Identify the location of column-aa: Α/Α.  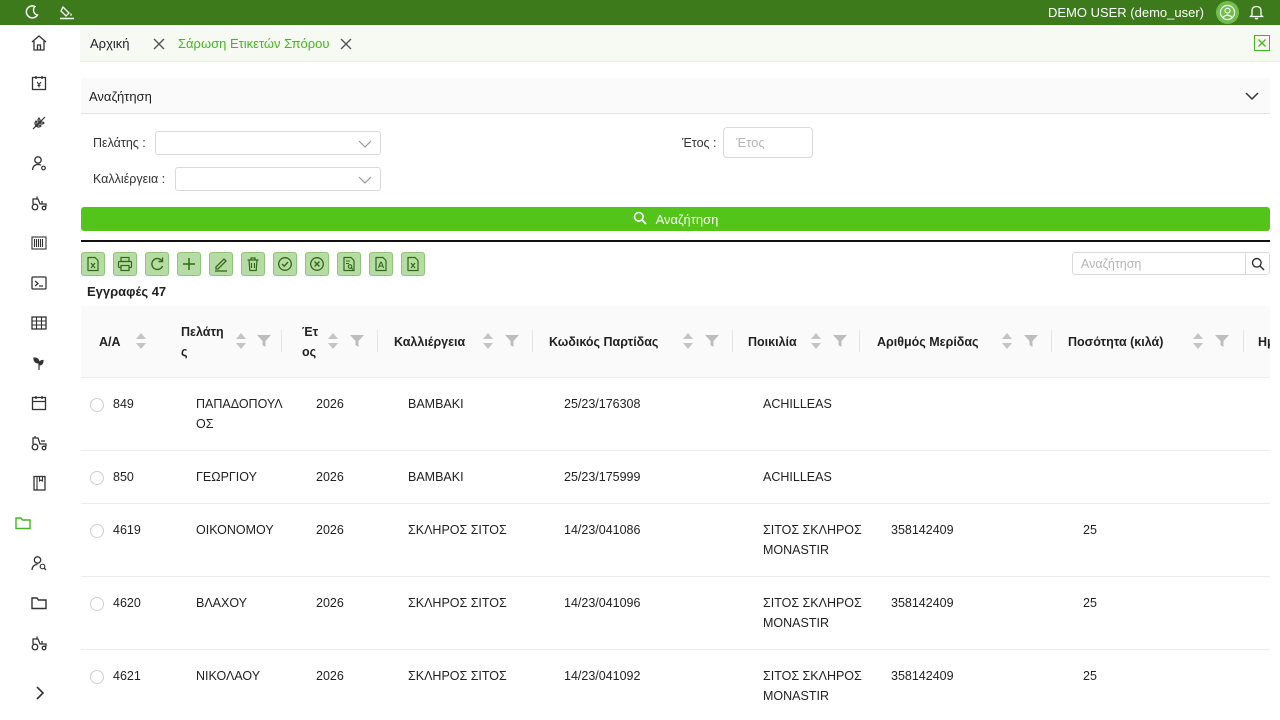
(121, 342).